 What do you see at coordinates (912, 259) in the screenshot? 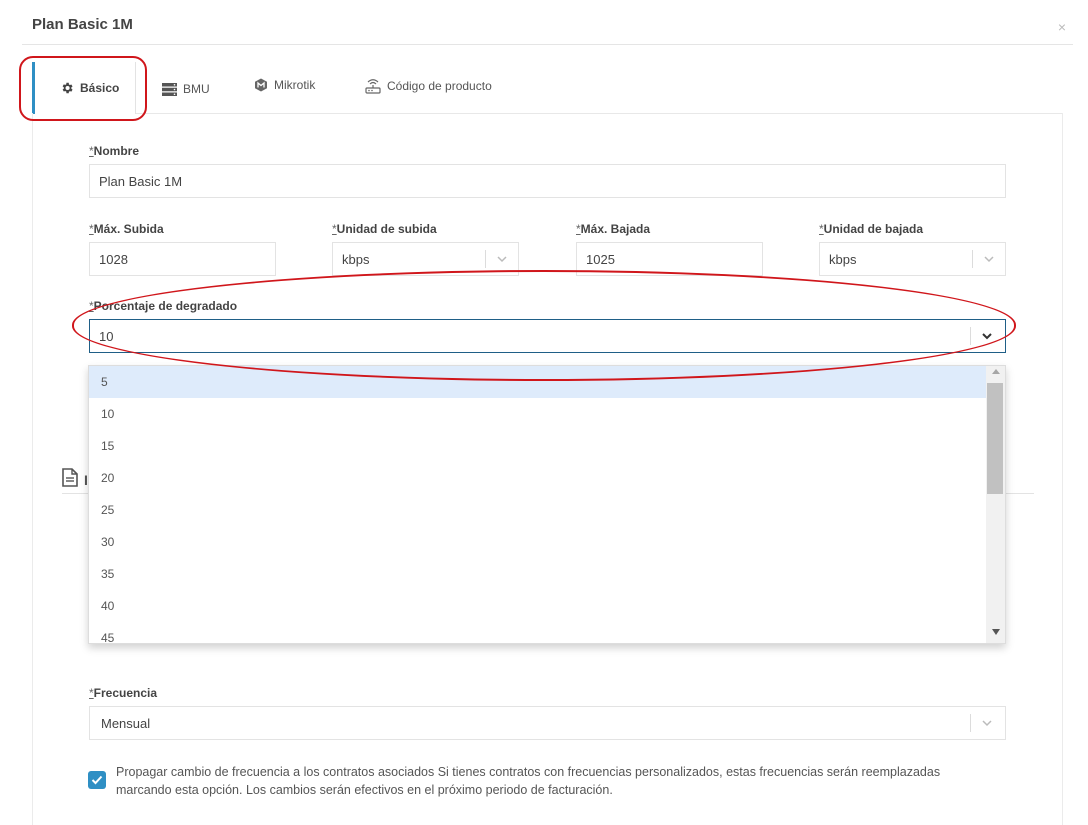
I see `unidad-bajada-select: kbps` at bounding box center [912, 259].